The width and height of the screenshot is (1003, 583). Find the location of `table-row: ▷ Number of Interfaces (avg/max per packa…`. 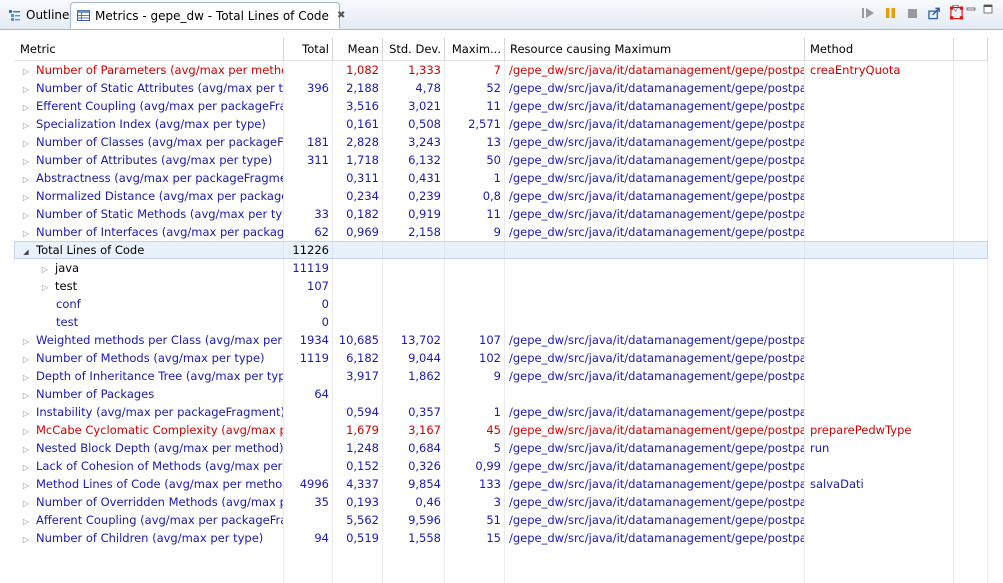

table-row: ▷ Number of Interfaces (avg/max per packa… is located at coordinates (501, 232).